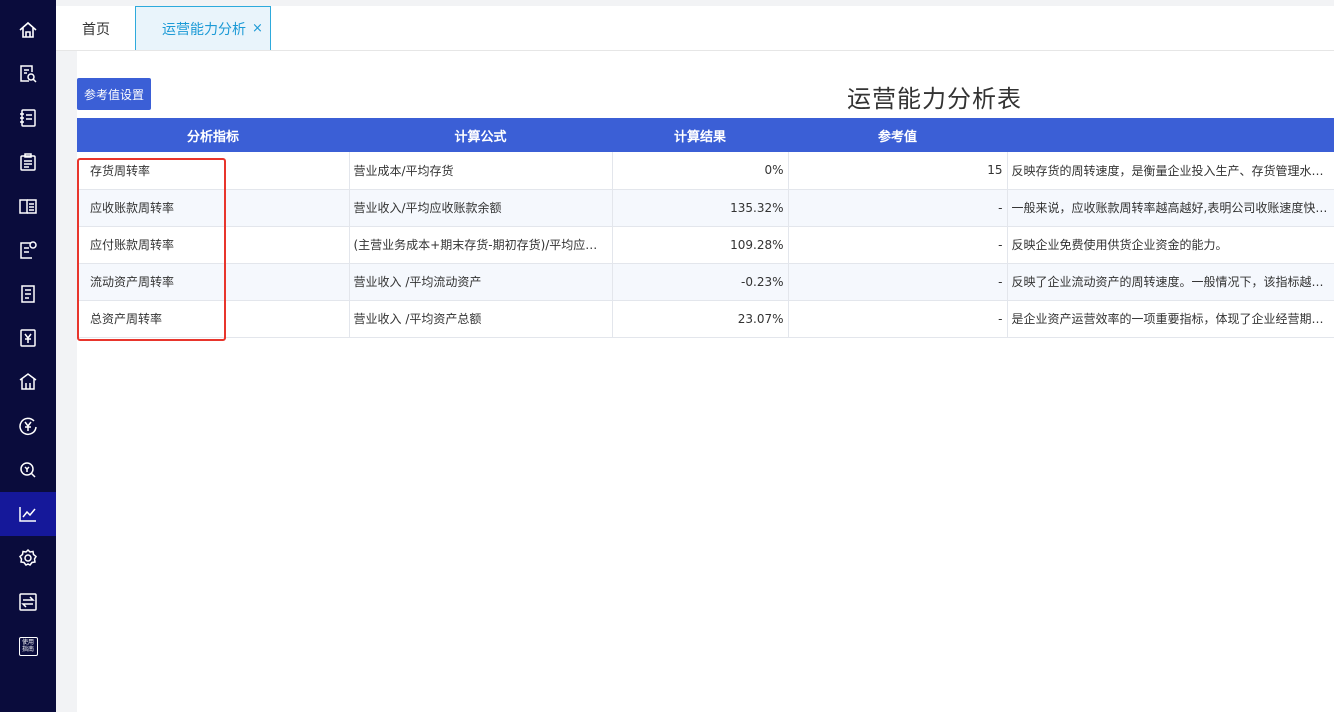 This screenshot has width=1334, height=712. What do you see at coordinates (700, 319) in the screenshot?
I see `result-cell: 23.07%` at bounding box center [700, 319].